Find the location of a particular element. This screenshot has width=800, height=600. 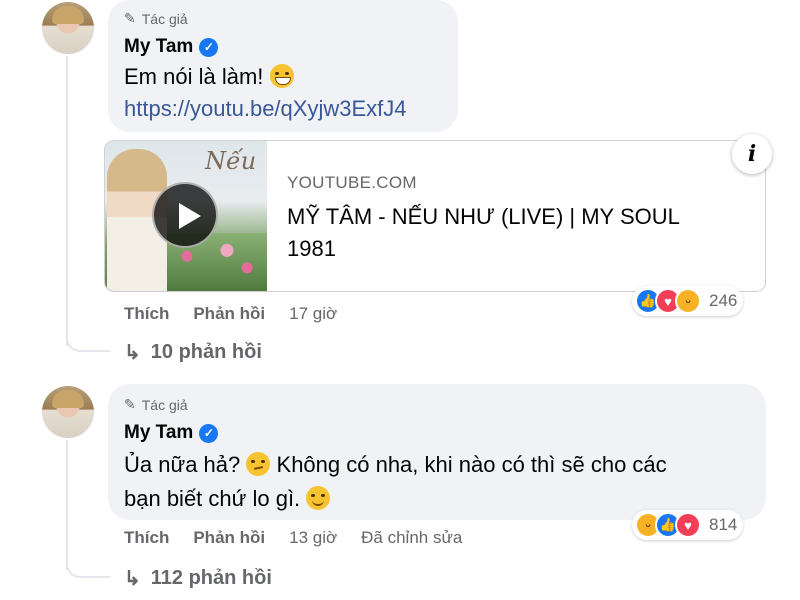

reaction-summary: 👍 ♥ ᵕ 246 is located at coordinates (688, 301).